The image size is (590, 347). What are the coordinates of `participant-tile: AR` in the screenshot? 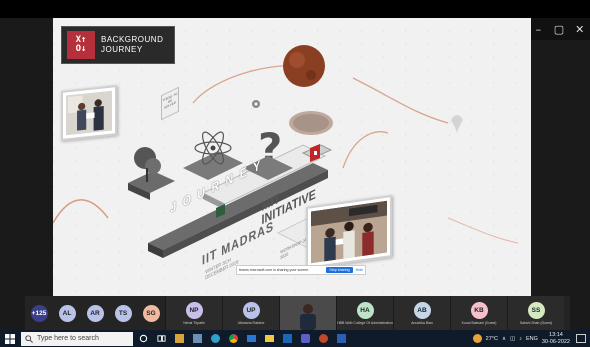 It's located at (95, 313).